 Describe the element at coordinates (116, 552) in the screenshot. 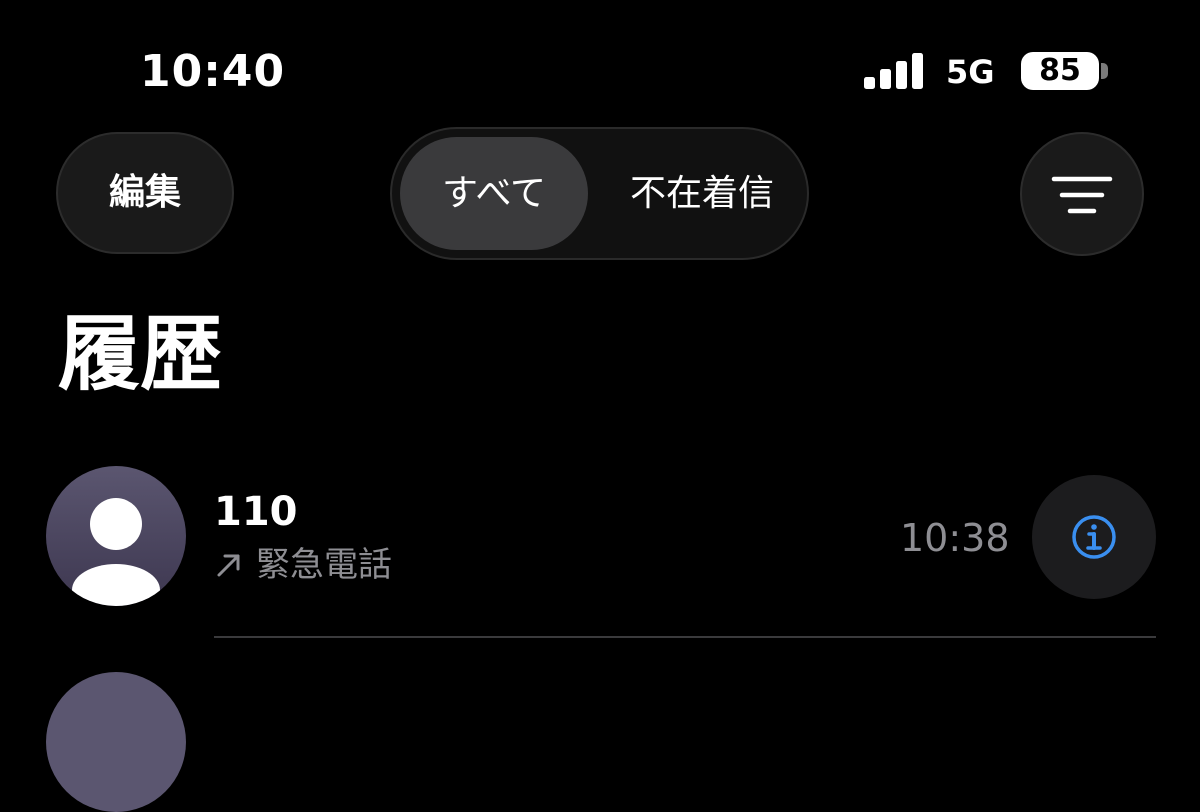

I see `person-icon` at that location.